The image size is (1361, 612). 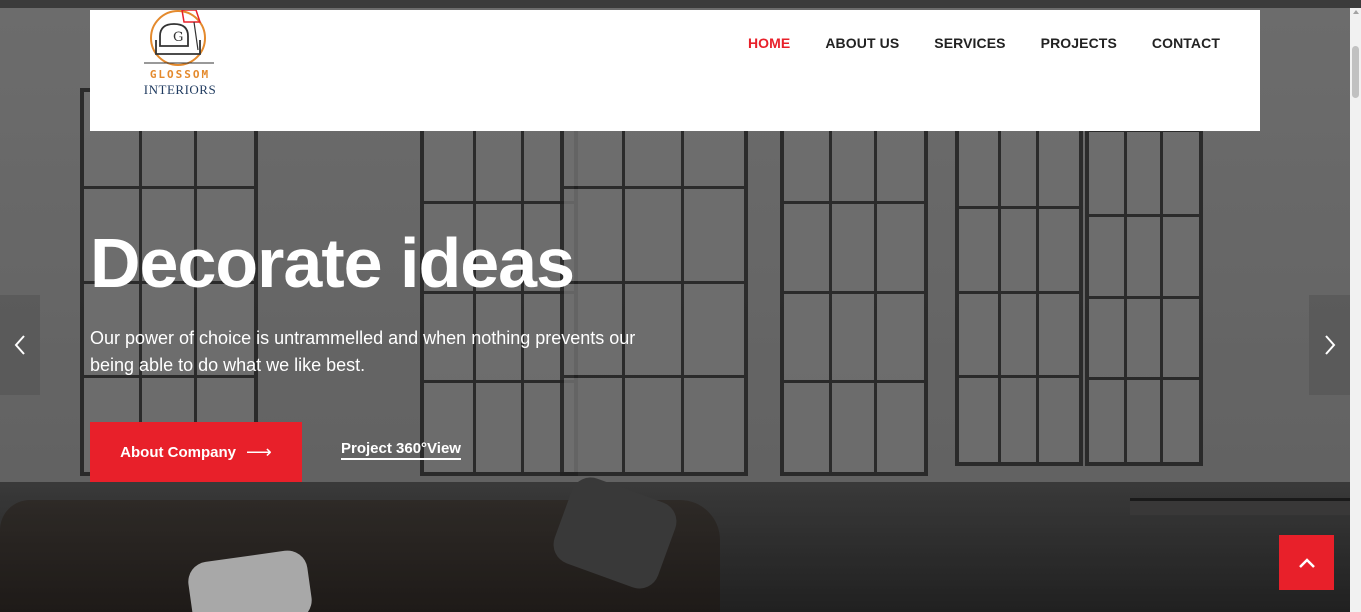 I want to click on browser-top-bar, so click(x=680, y=4).